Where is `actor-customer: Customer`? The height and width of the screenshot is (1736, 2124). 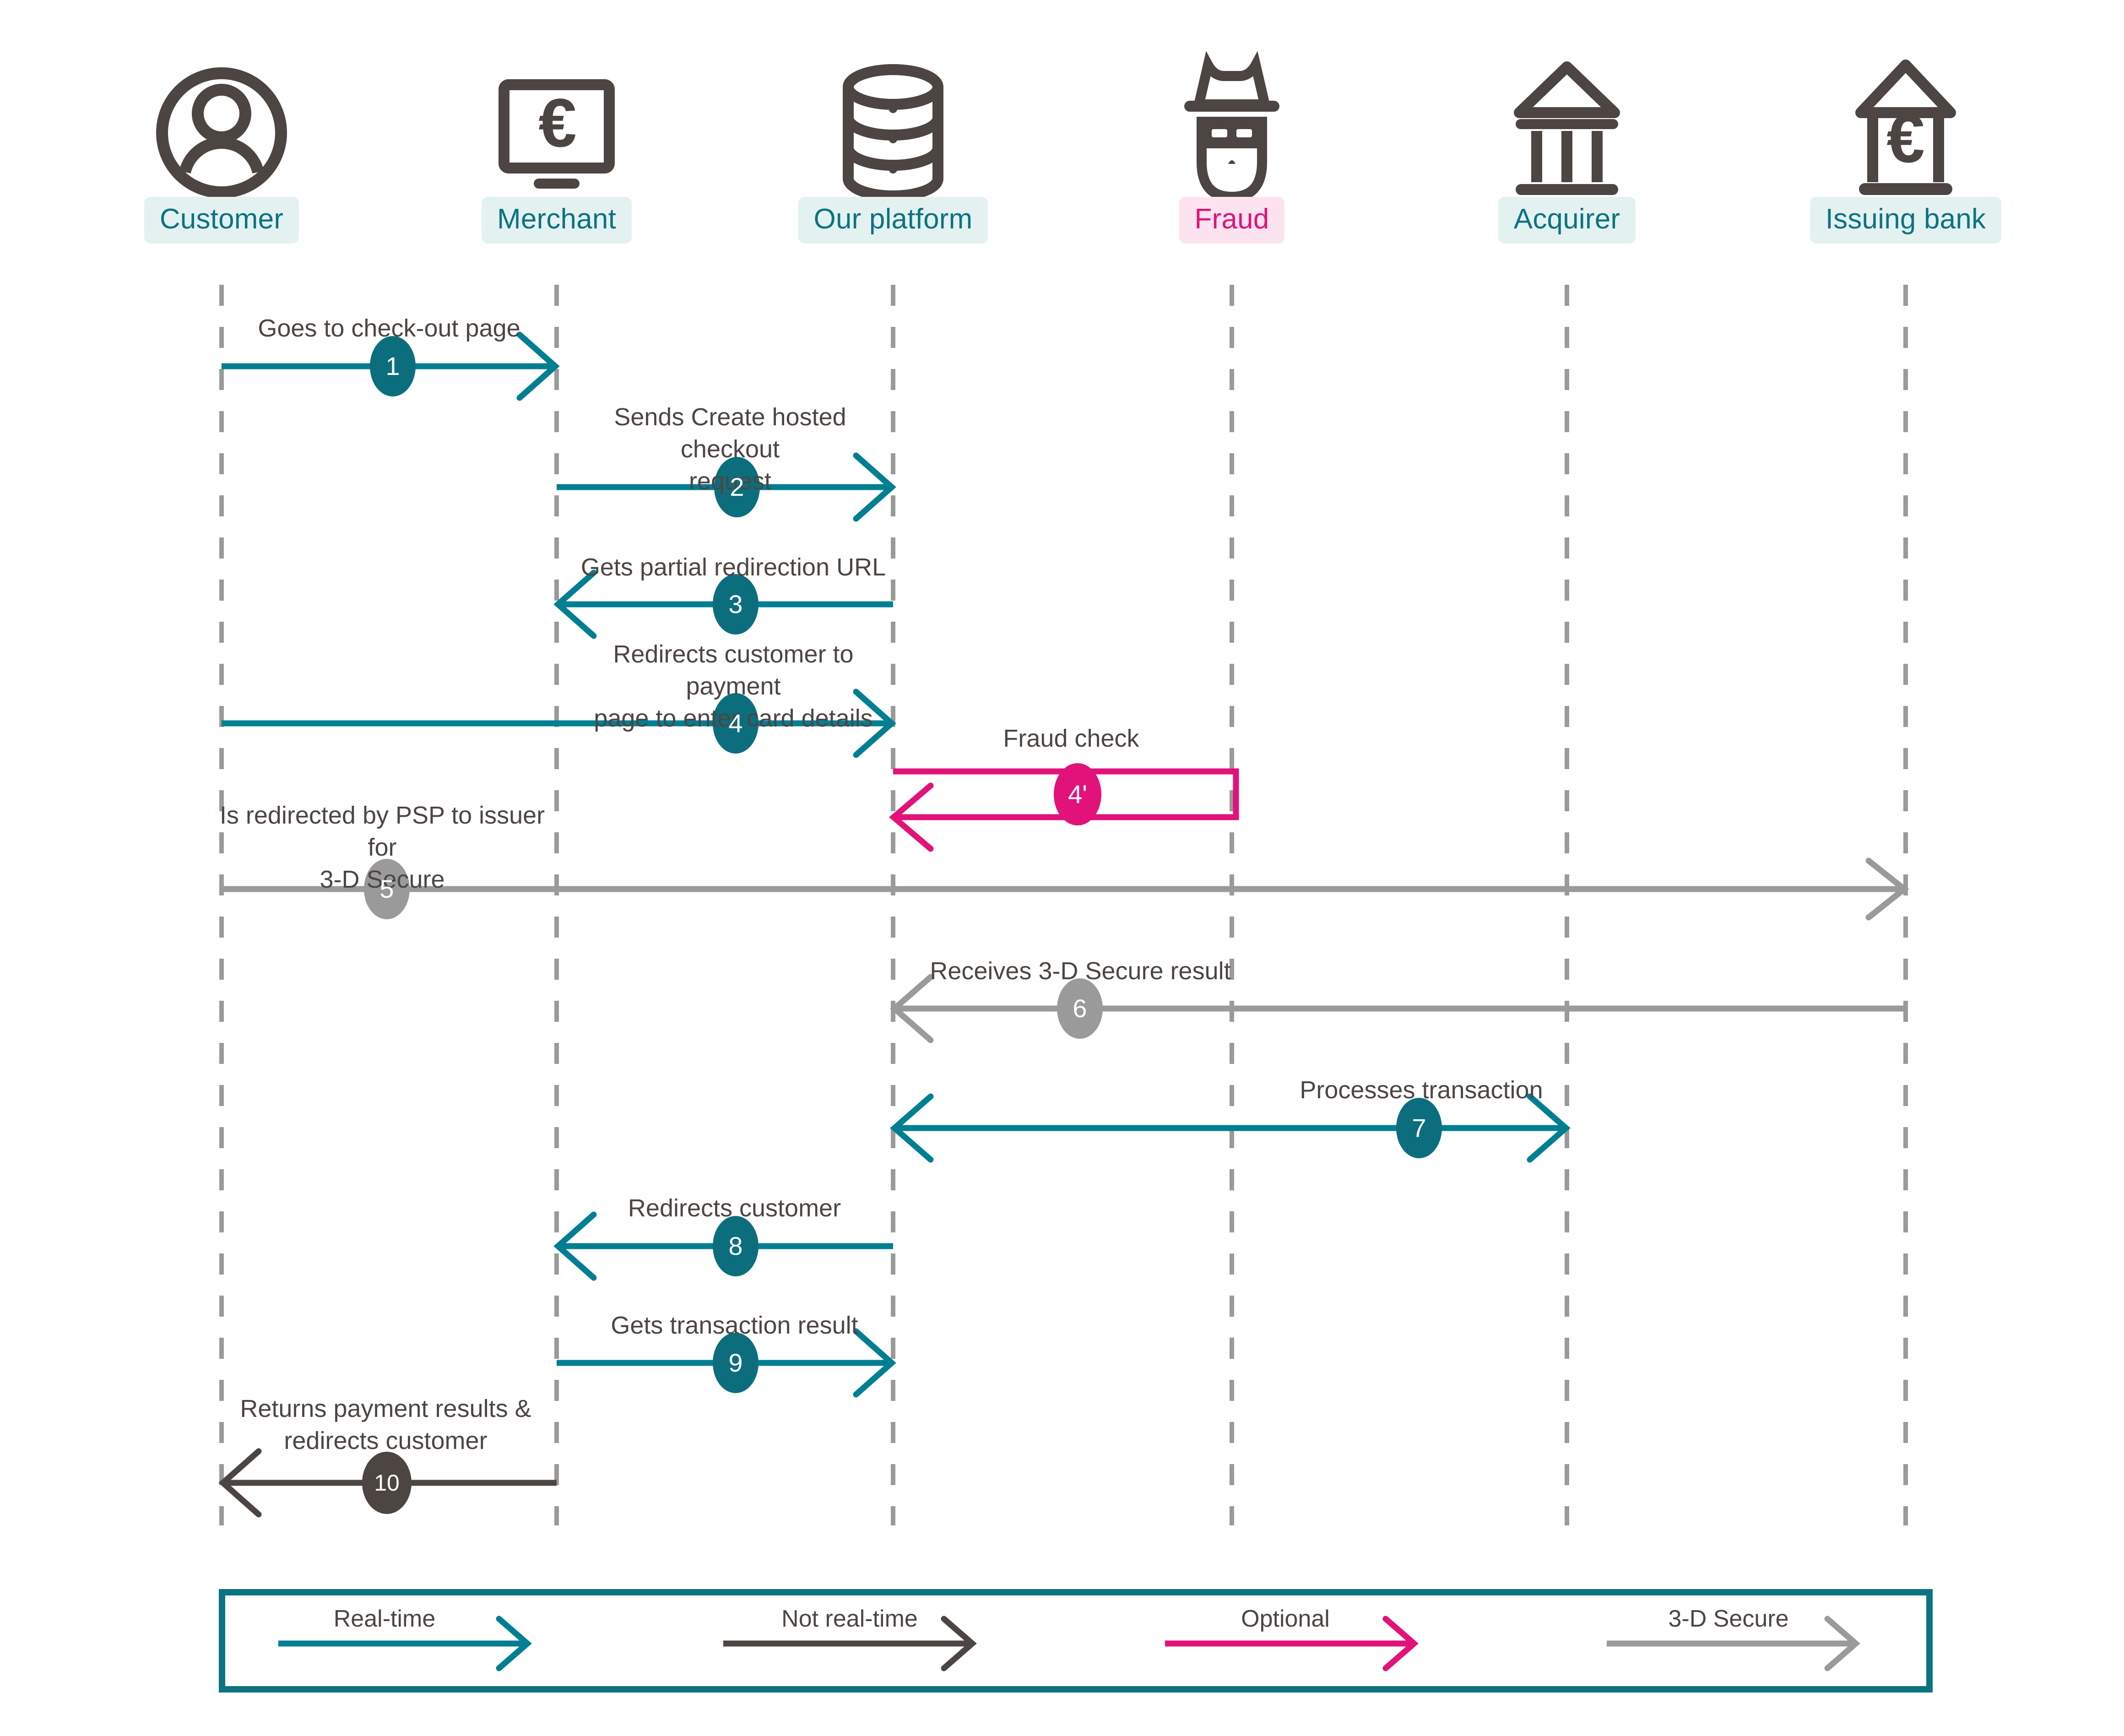
actor-customer: Customer is located at coordinates (221, 221).